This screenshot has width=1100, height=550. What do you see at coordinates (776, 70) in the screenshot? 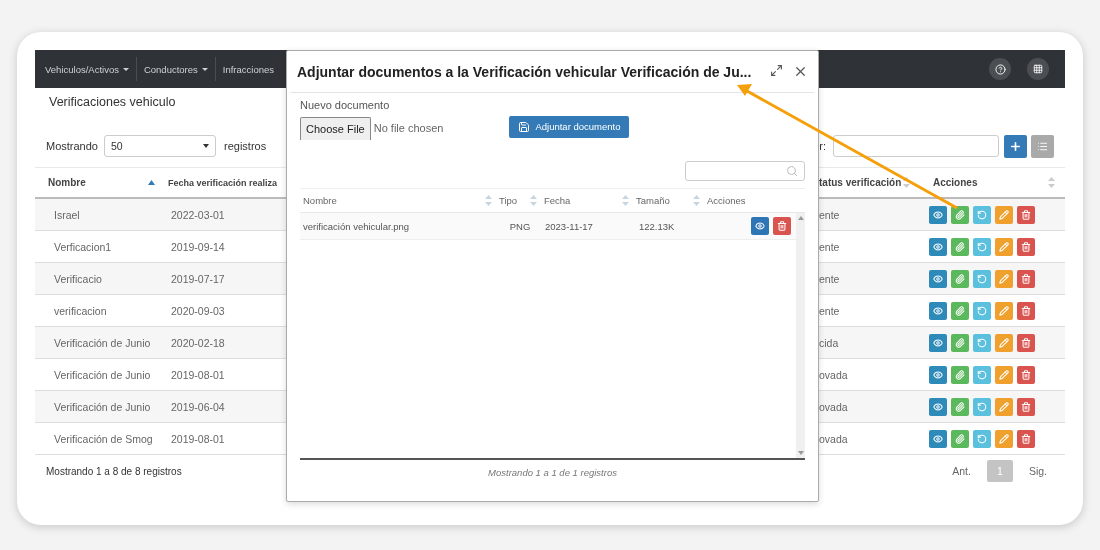
I see `expand-icon` at bounding box center [776, 70].